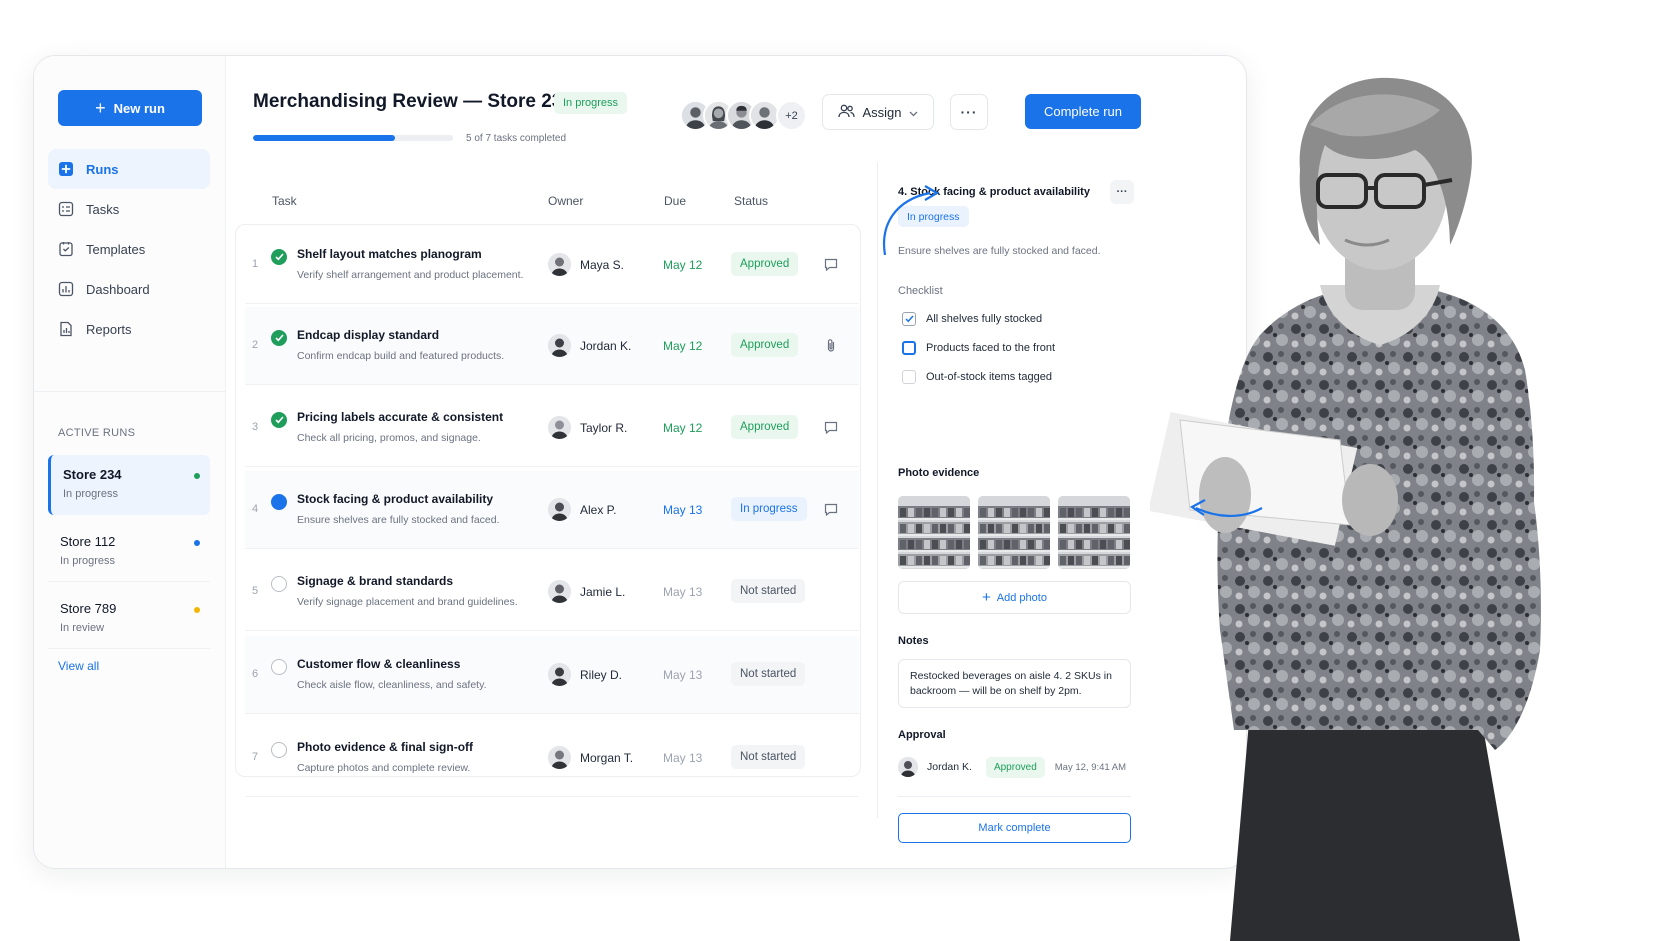 This screenshot has height=941, width=1672. What do you see at coordinates (598, 510) in the screenshot?
I see `task-owner: Alex P.` at bounding box center [598, 510].